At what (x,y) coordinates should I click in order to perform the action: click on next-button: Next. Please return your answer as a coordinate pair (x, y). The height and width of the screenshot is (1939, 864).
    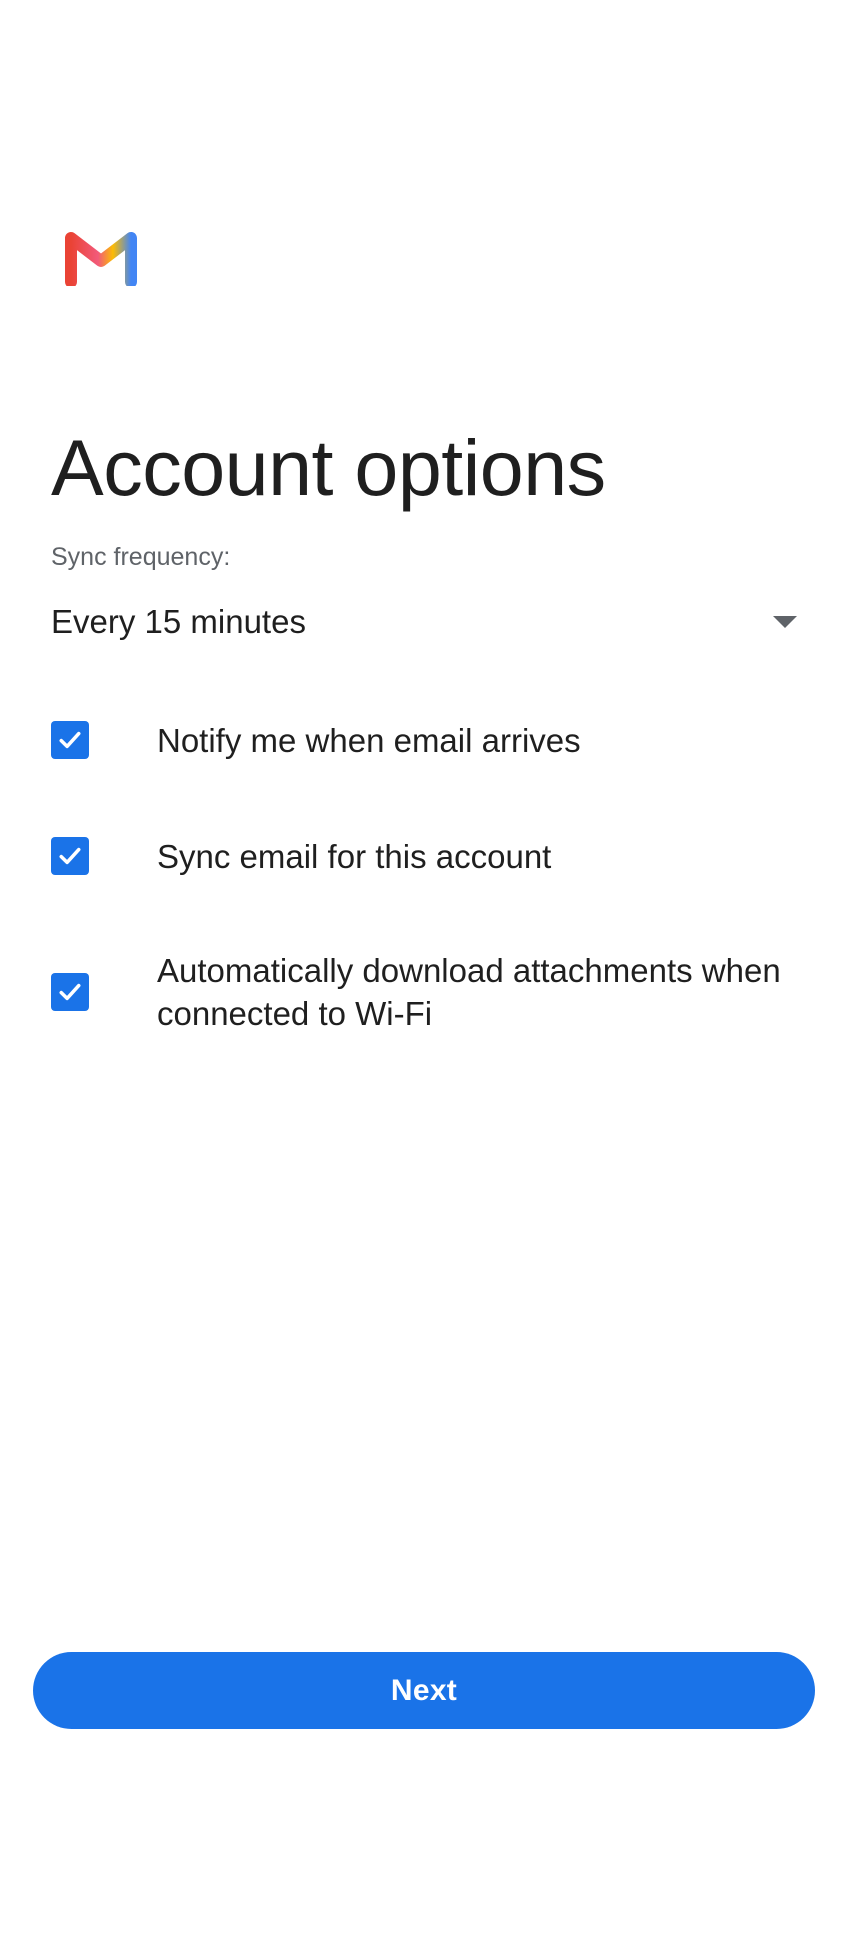
    Looking at the image, I should click on (424, 1690).